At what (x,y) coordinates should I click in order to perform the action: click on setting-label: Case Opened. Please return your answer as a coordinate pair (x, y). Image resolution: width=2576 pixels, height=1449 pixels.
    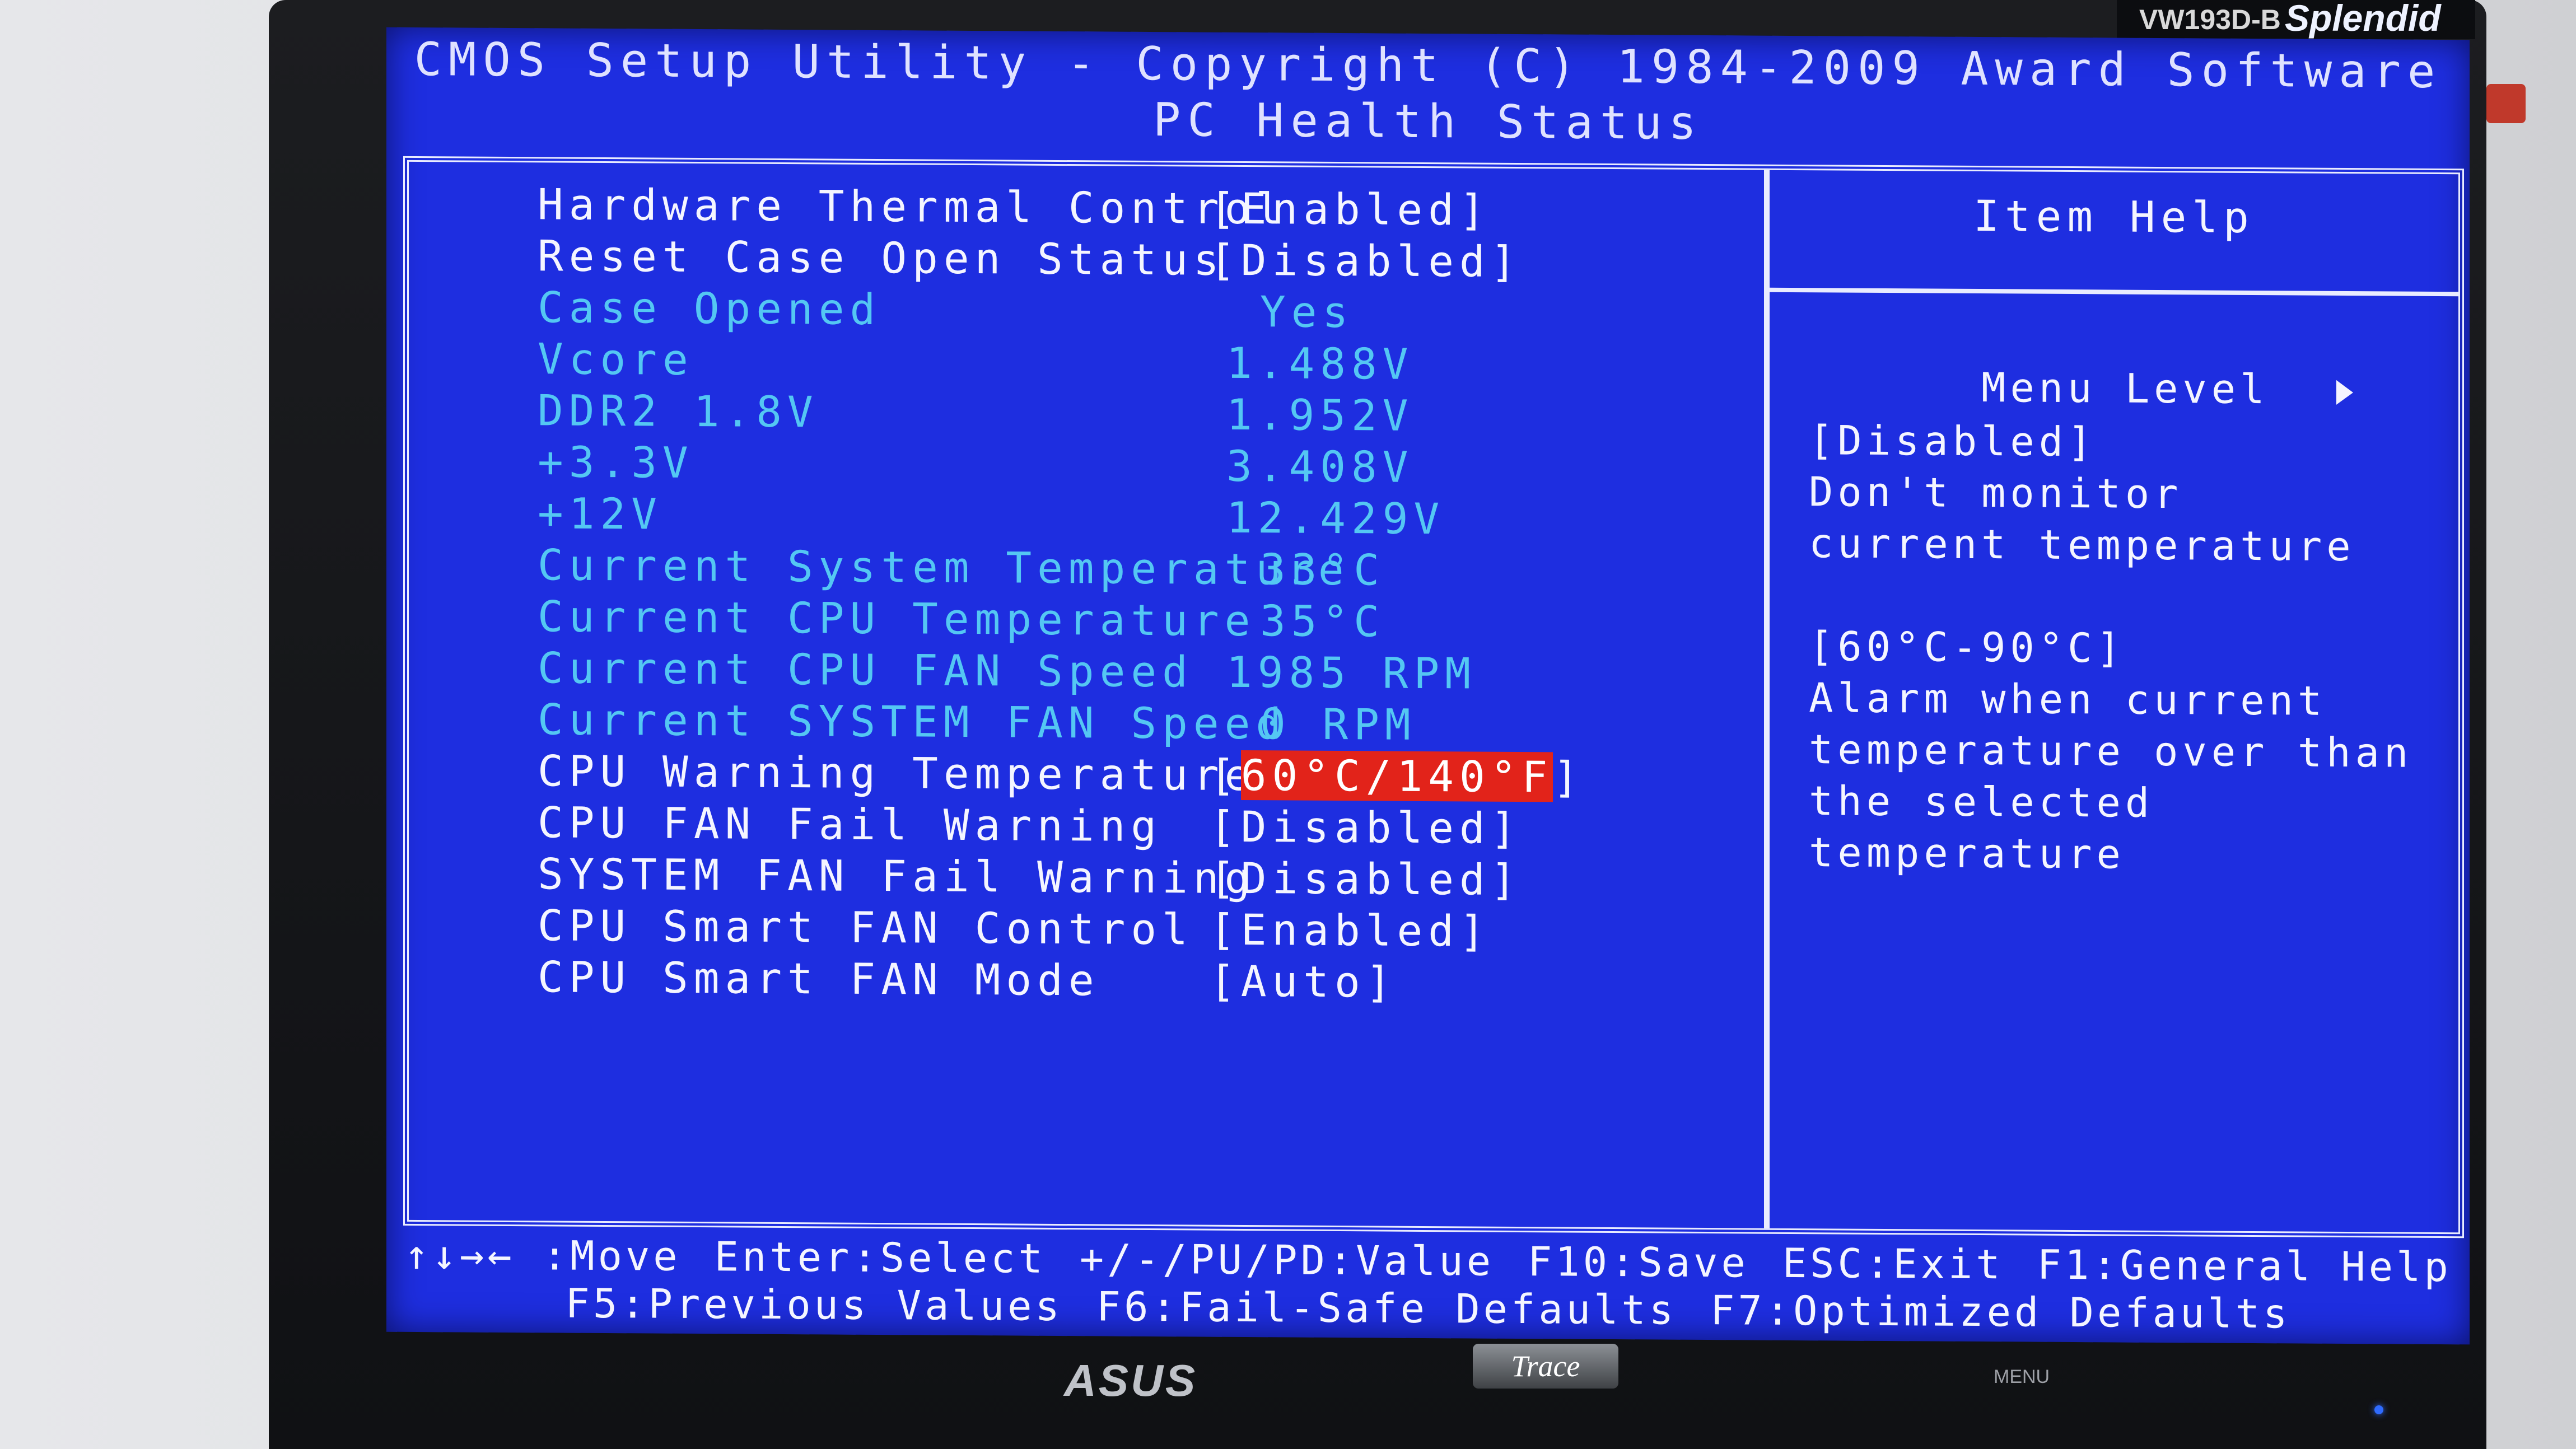
    Looking at the image, I should click on (710, 309).